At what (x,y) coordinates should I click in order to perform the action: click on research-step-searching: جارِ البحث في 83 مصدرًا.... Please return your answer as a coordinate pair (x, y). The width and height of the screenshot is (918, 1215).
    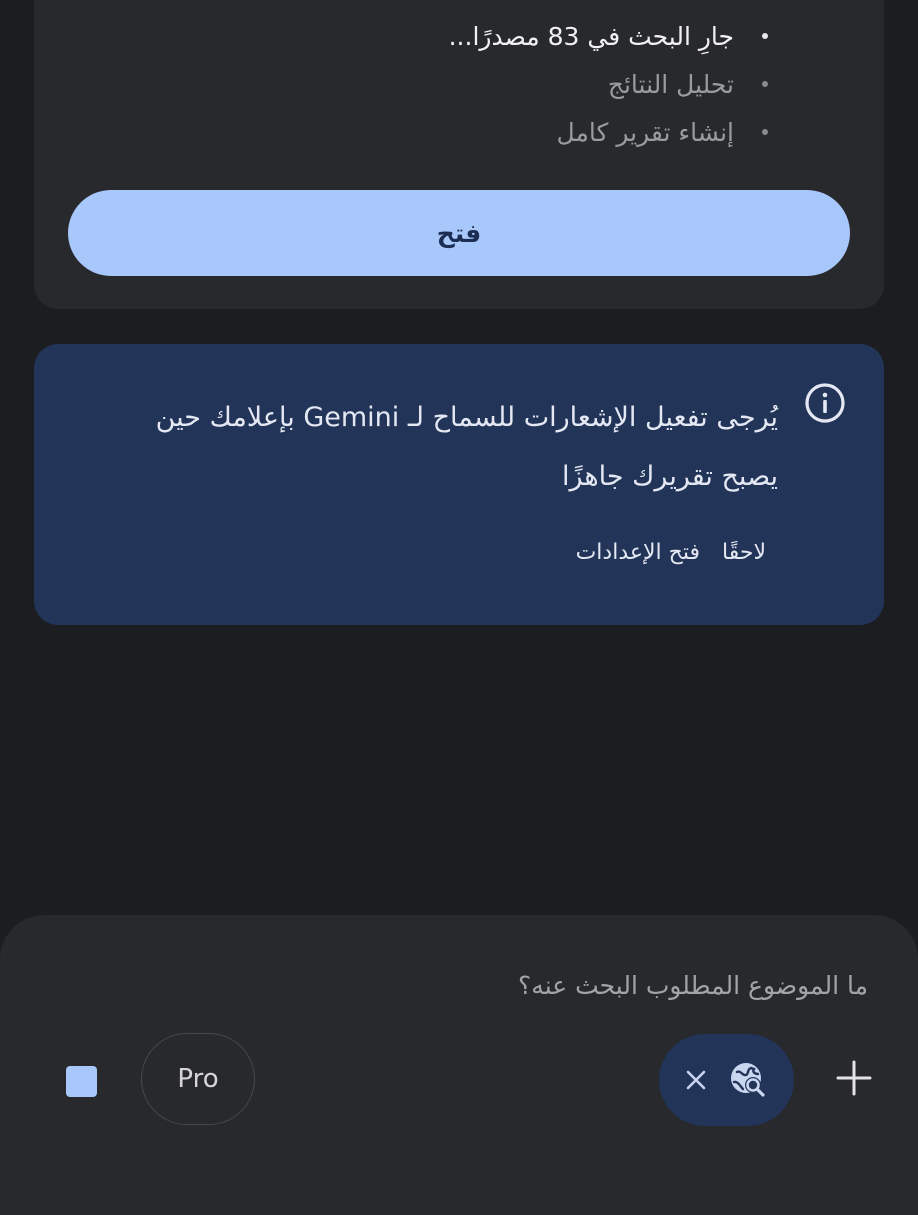
    Looking at the image, I should click on (608, 36).